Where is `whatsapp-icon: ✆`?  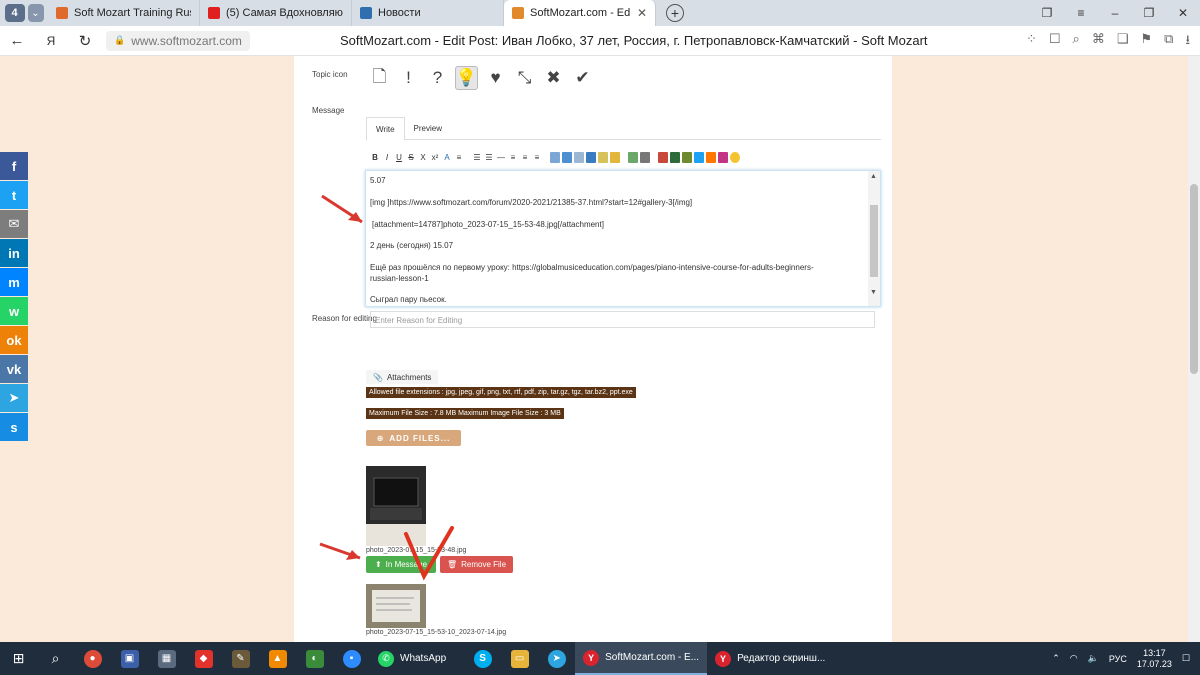
whatsapp-icon: ✆ is located at coordinates (386, 658).